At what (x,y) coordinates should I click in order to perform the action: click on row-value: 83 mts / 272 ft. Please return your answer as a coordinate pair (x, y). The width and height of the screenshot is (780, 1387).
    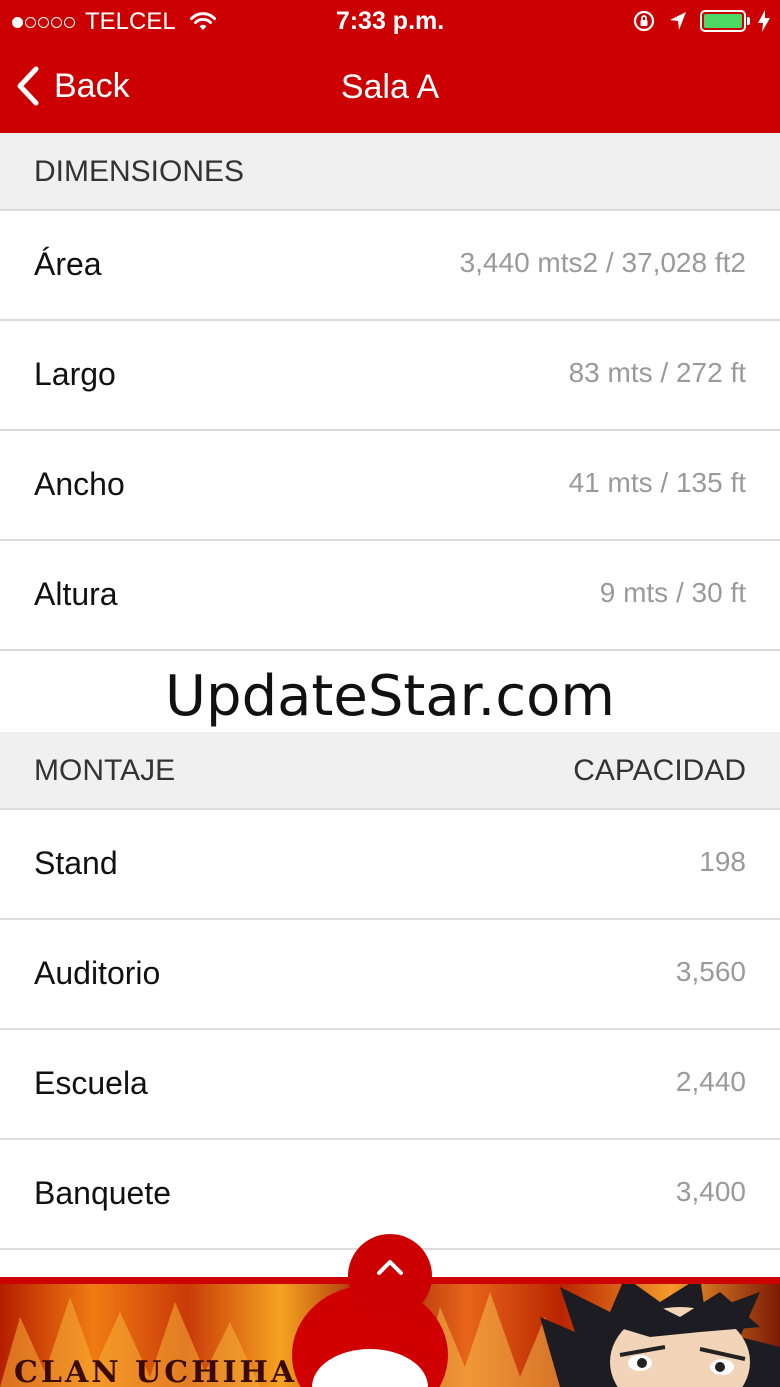
    Looking at the image, I should click on (657, 372).